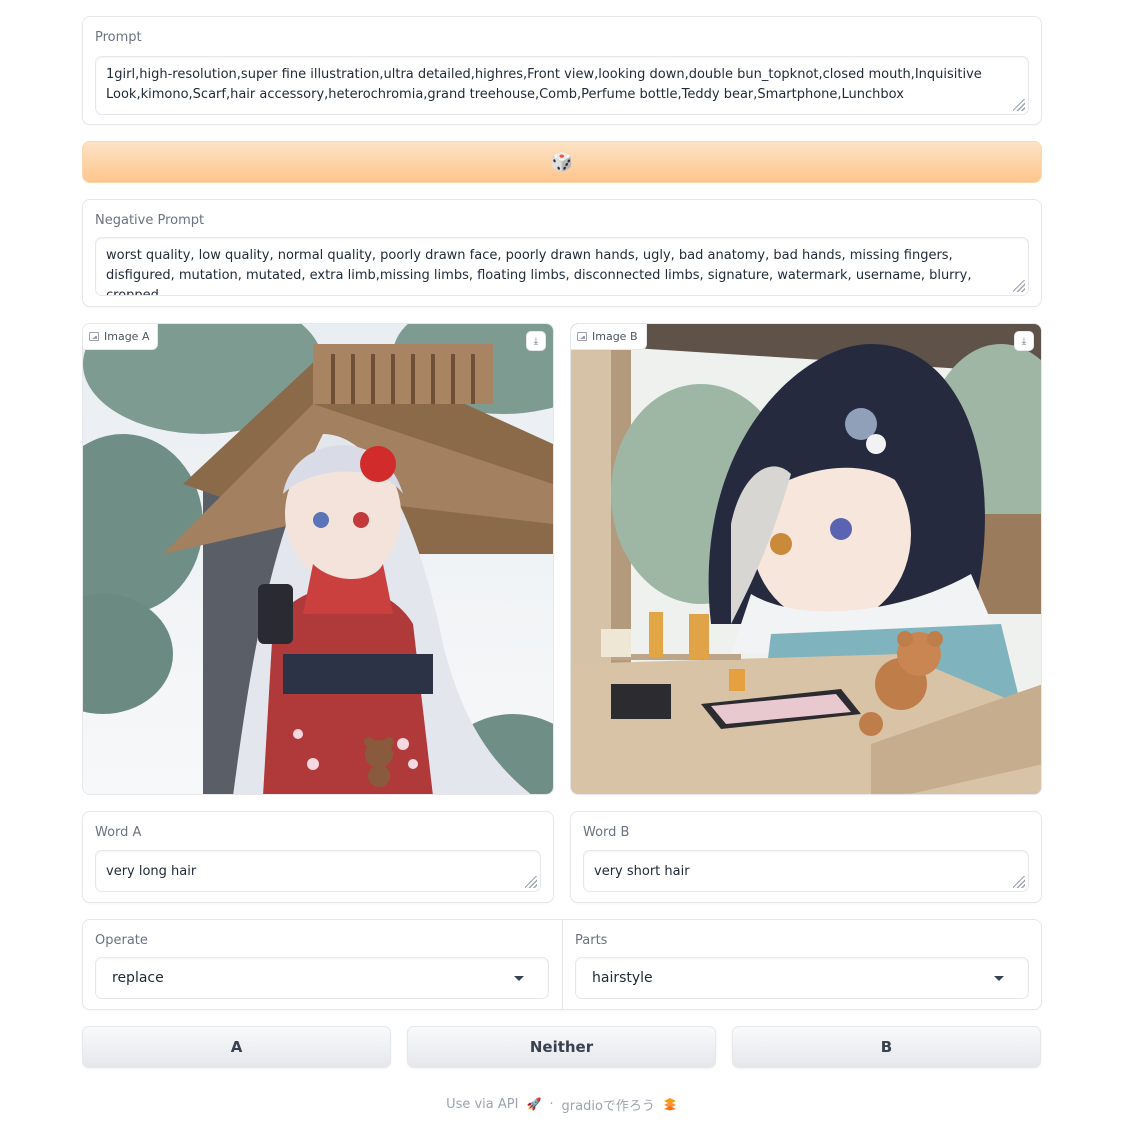 The height and width of the screenshot is (1129, 1123). Describe the element at coordinates (138, 978) in the screenshot. I see `operate-value: replace` at that location.